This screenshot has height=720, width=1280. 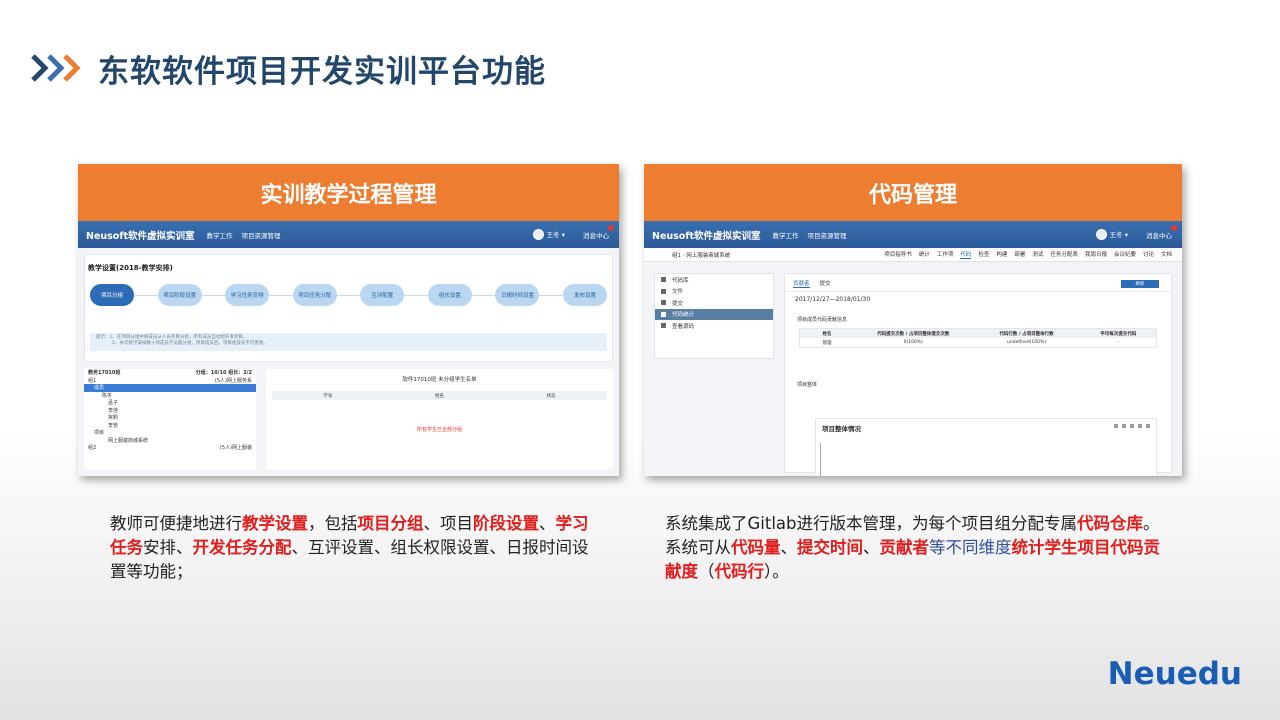 I want to click on table-cell: 0(100%), so click(x=913, y=342).